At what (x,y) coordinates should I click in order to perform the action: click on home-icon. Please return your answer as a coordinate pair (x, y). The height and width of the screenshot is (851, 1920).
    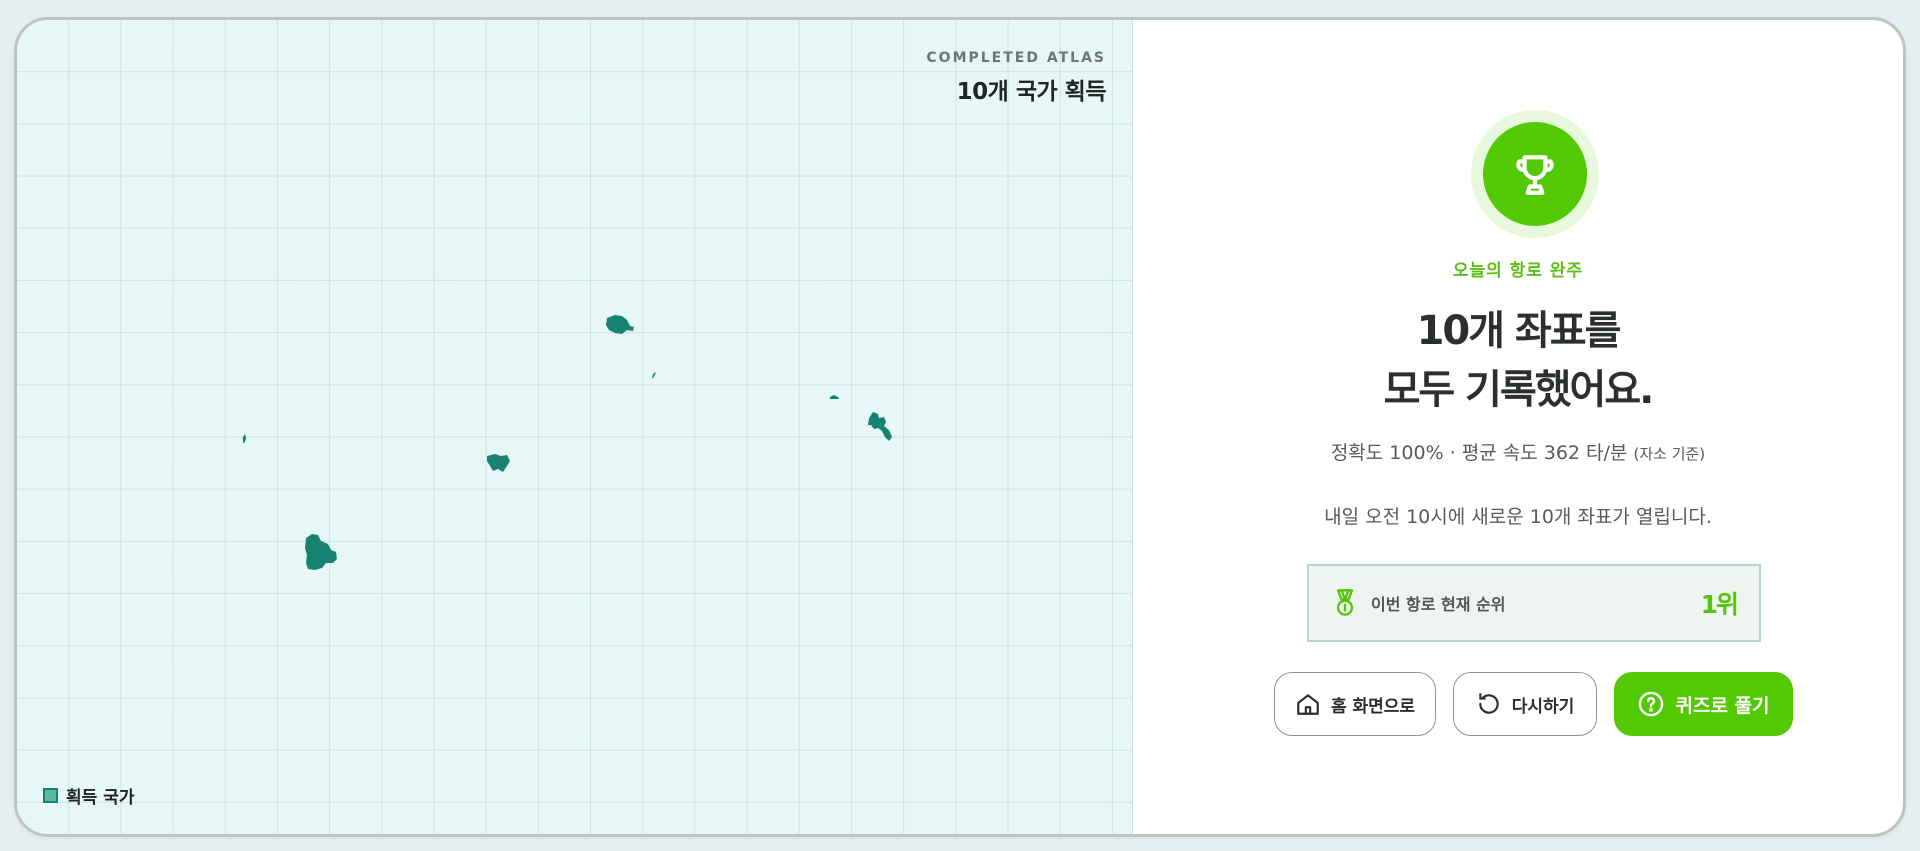
    Looking at the image, I should click on (1308, 704).